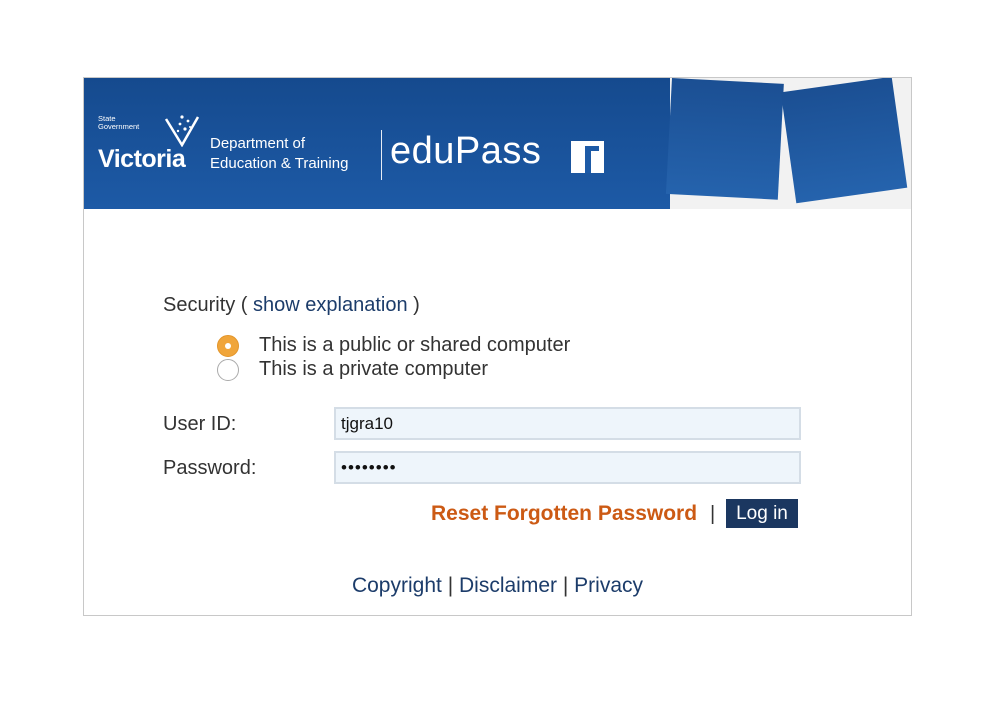  What do you see at coordinates (228, 369) in the screenshot?
I see `radio-unselected-icon` at bounding box center [228, 369].